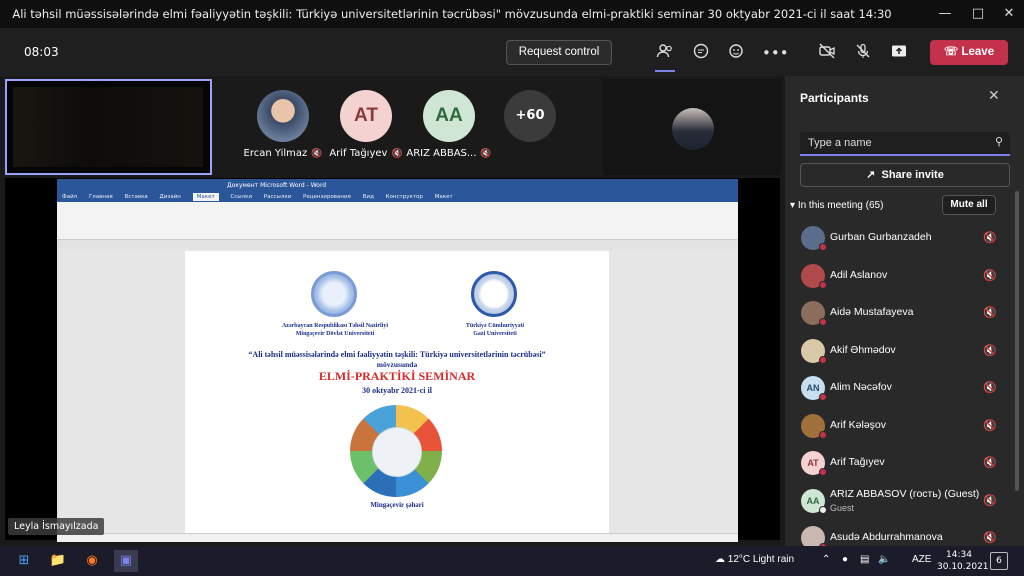 The image size is (1024, 576). I want to click on participant-tile-arif: AT Arif Tağıyev 🔇, so click(366, 124).